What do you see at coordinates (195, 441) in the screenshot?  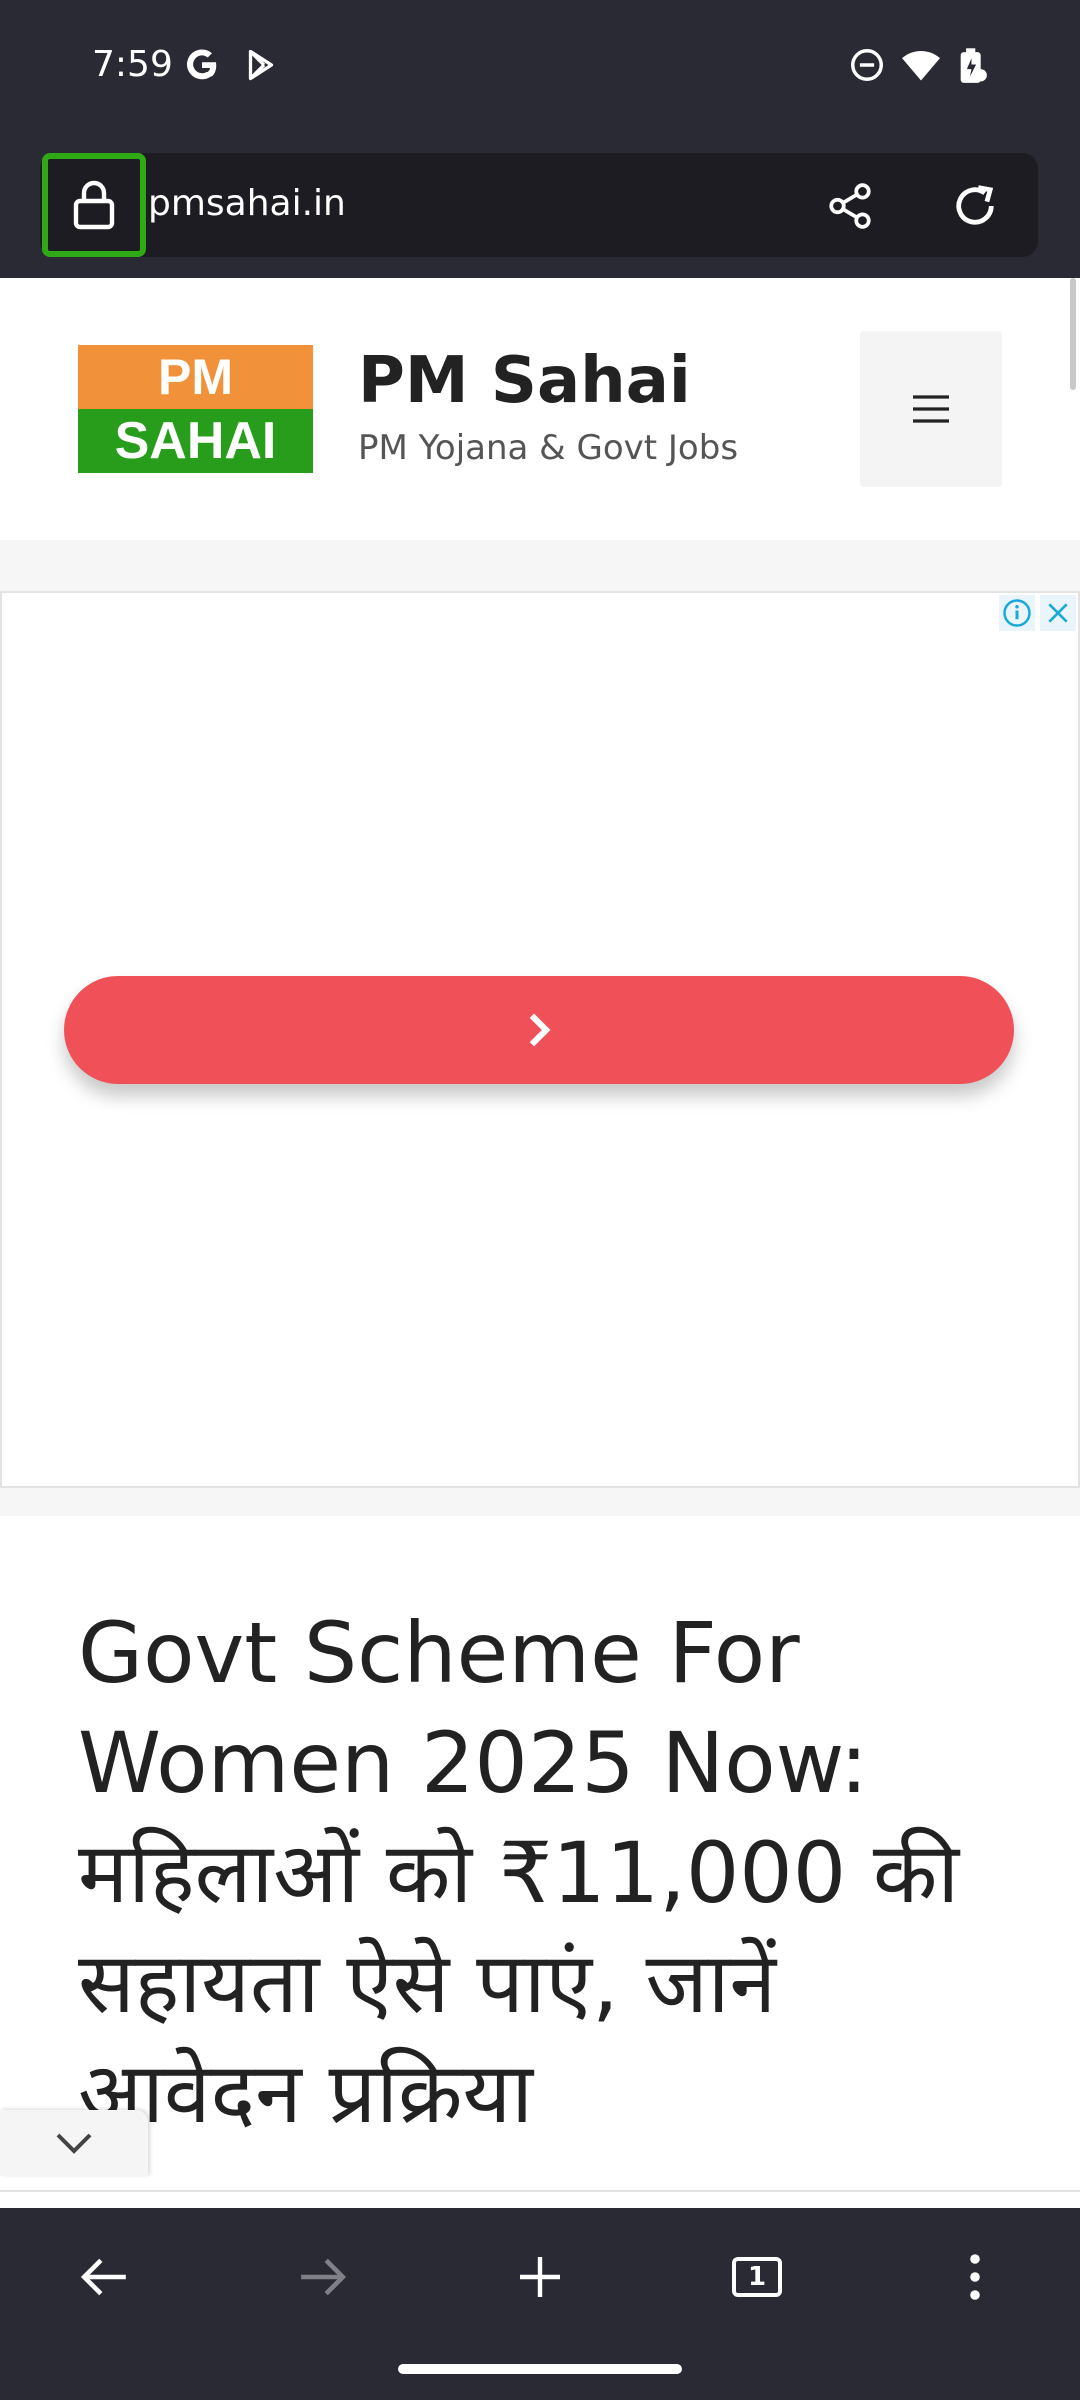 I see `logo-bottom-text: SAHAI` at bounding box center [195, 441].